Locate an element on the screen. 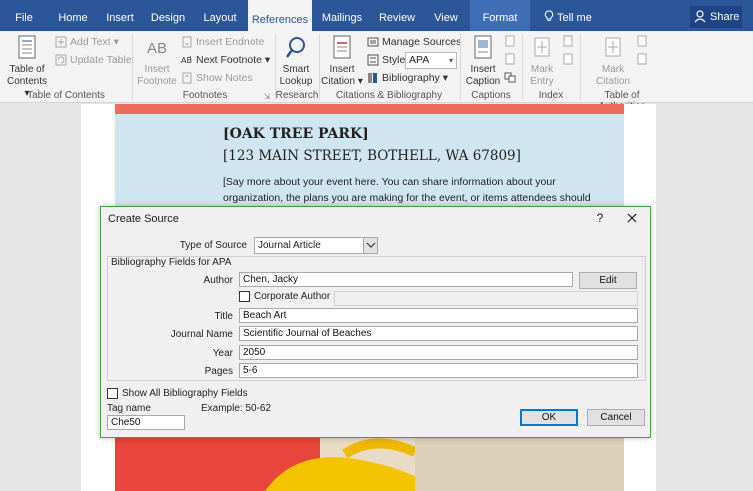 The image size is (753, 491). magnifier-icon is located at coordinates (295, 47).